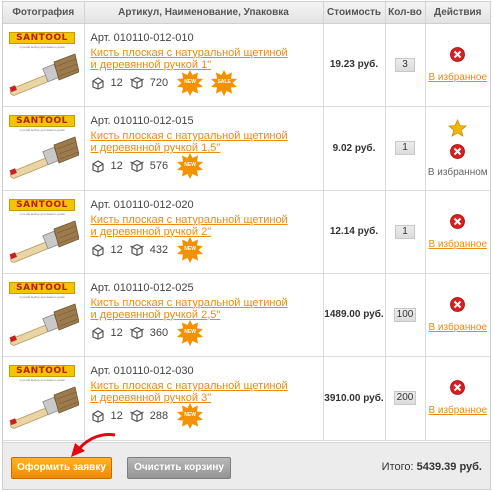 This screenshot has width=493, height=492. What do you see at coordinates (142, 204) in the screenshot?
I see `article-number: Арт. 010110-012-020` at bounding box center [142, 204].